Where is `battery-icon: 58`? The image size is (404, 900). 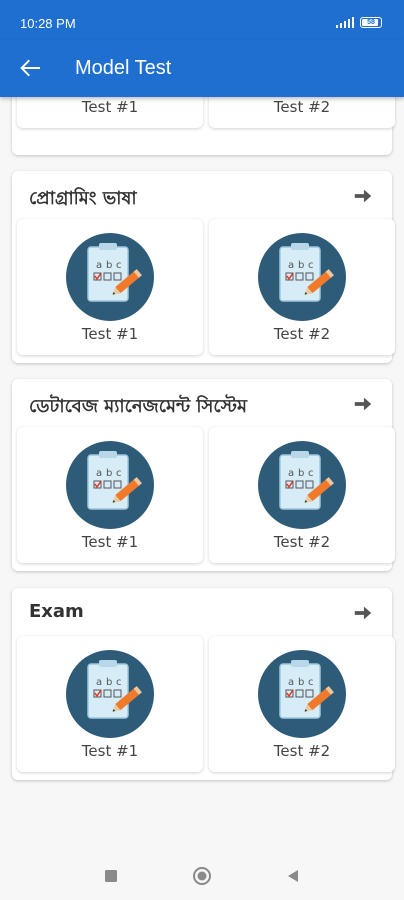 battery-icon: 58 is located at coordinates (371, 22).